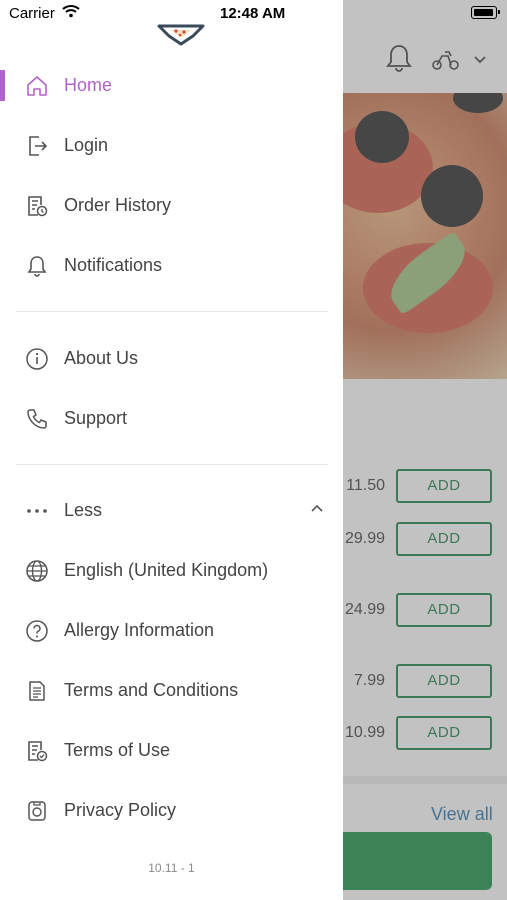  Describe the element at coordinates (37, 571) in the screenshot. I see `globe-icon` at that location.